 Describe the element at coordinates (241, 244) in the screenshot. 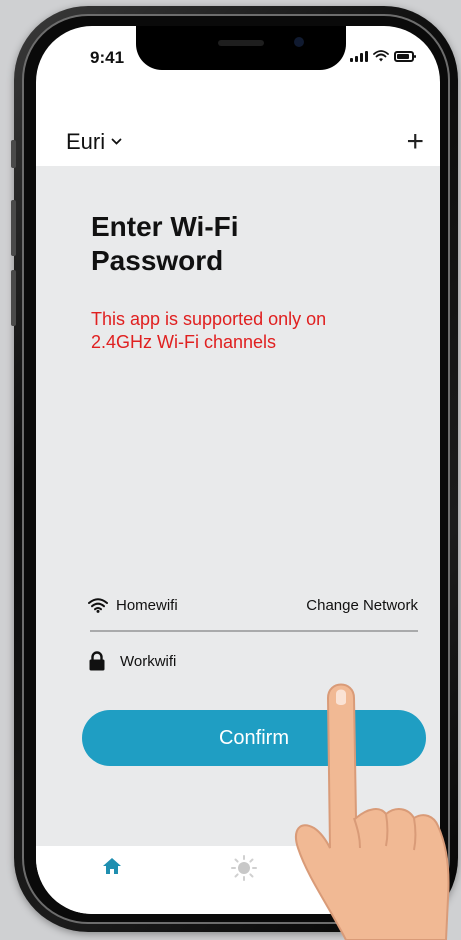

I see `page-title: Enter Wi-Fi Password` at that location.